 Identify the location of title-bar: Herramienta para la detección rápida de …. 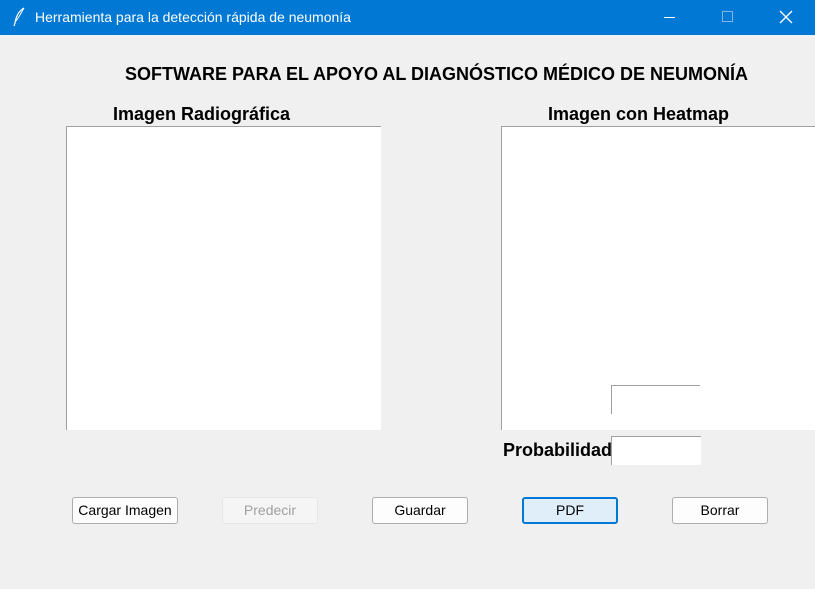
(407, 17).